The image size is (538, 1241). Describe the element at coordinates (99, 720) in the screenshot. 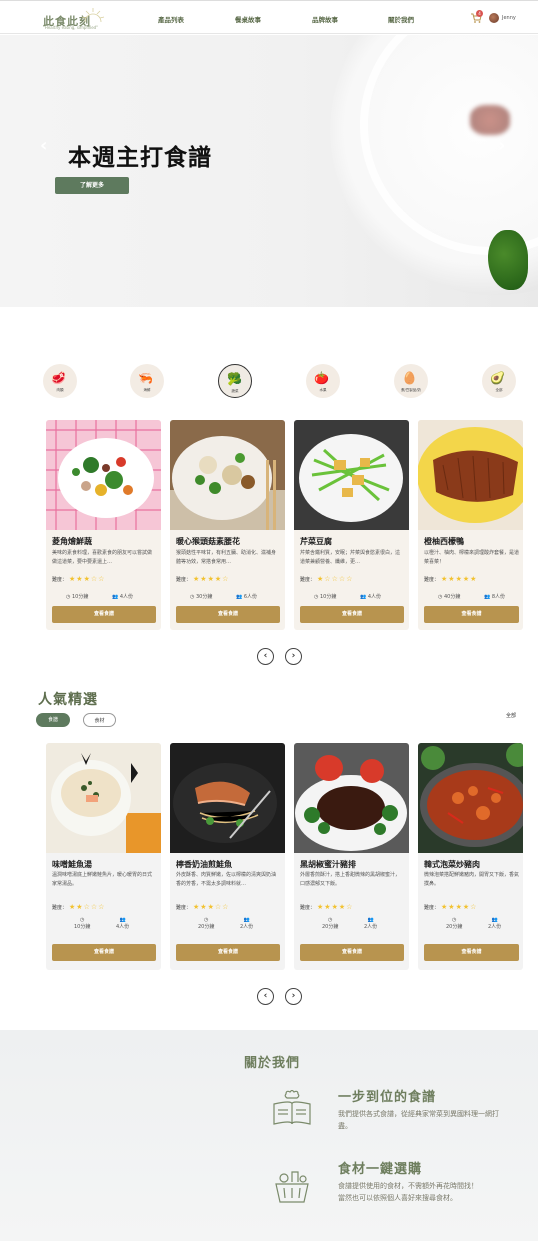

I see `tab-ingredients: 食材` at that location.